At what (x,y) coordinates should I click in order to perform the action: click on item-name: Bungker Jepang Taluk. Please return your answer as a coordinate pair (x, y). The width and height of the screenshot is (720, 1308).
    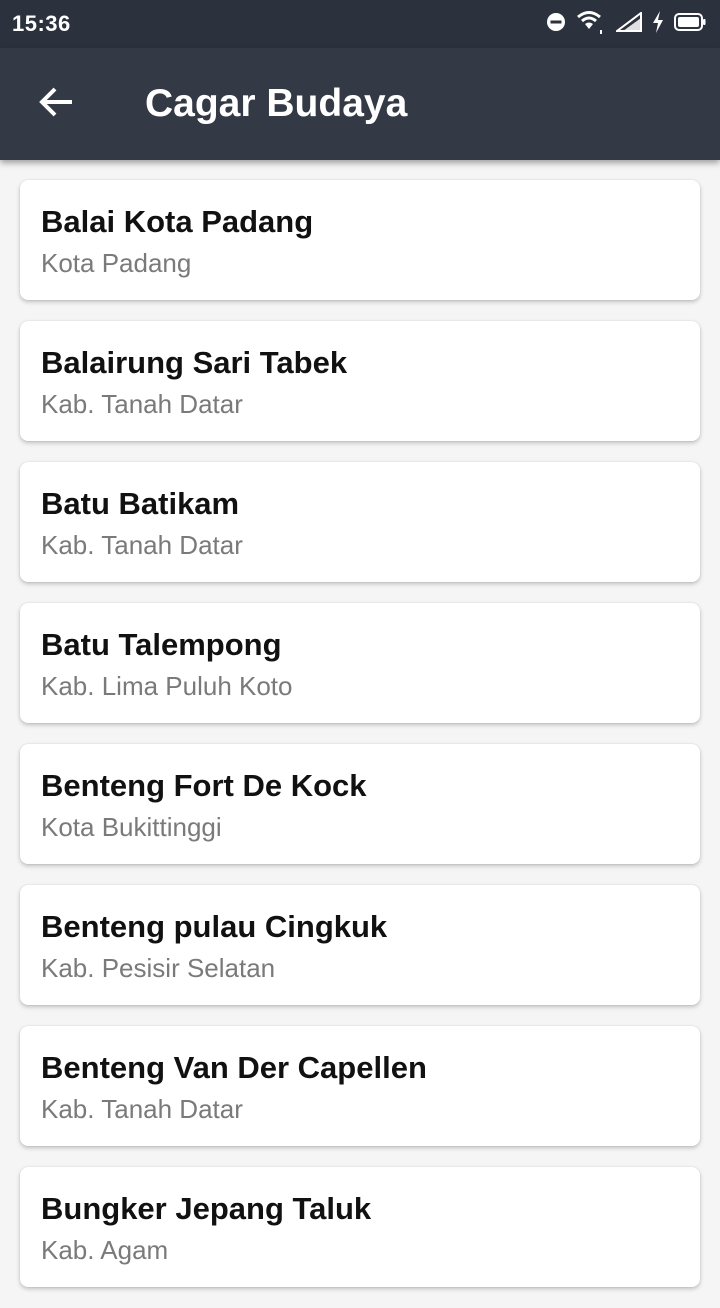
    Looking at the image, I should click on (206, 1208).